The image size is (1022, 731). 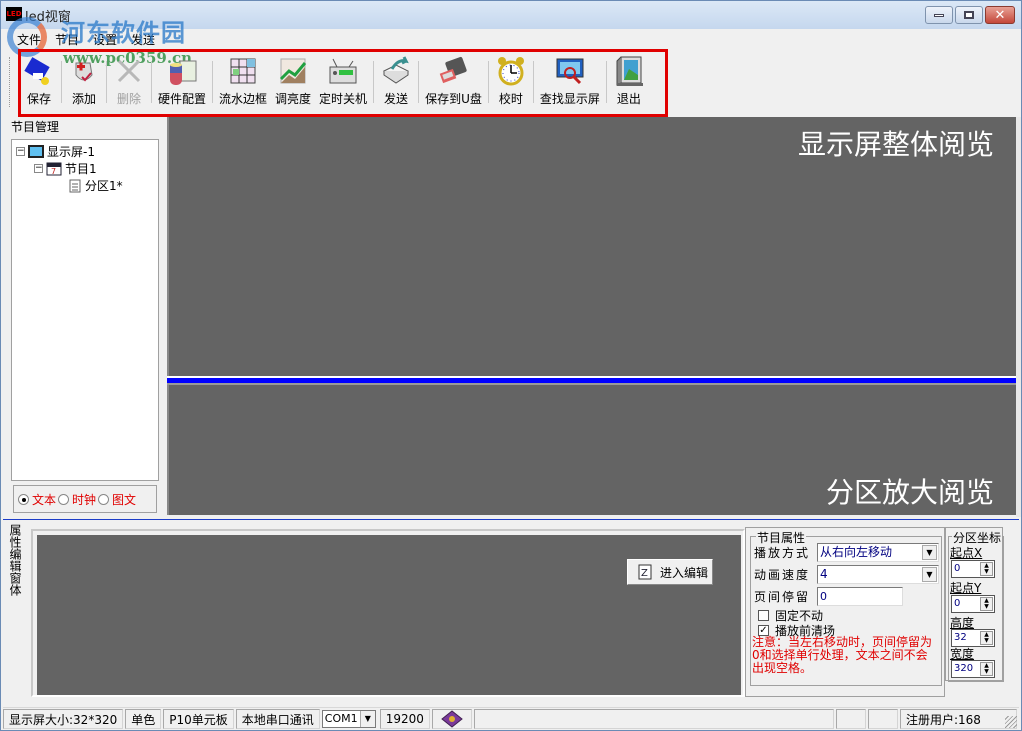 I want to click on alarm-clock-icon, so click(x=510, y=71).